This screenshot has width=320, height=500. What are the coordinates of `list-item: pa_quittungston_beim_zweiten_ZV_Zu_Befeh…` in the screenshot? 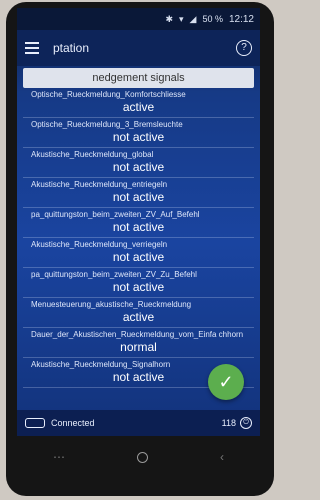 It's located at (138, 283).